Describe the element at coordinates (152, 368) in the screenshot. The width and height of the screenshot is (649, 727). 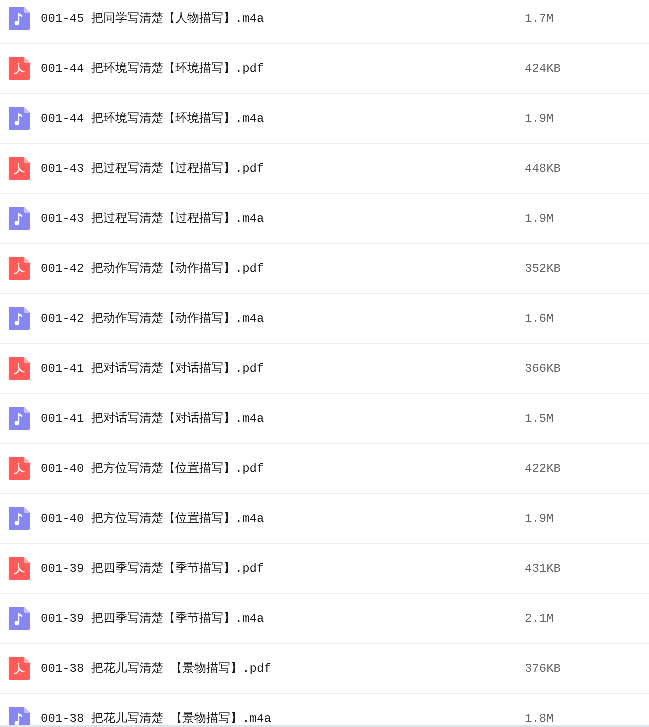
I see `file-name: 001-41 把对话写清楚【对话描写】.pdf` at that location.